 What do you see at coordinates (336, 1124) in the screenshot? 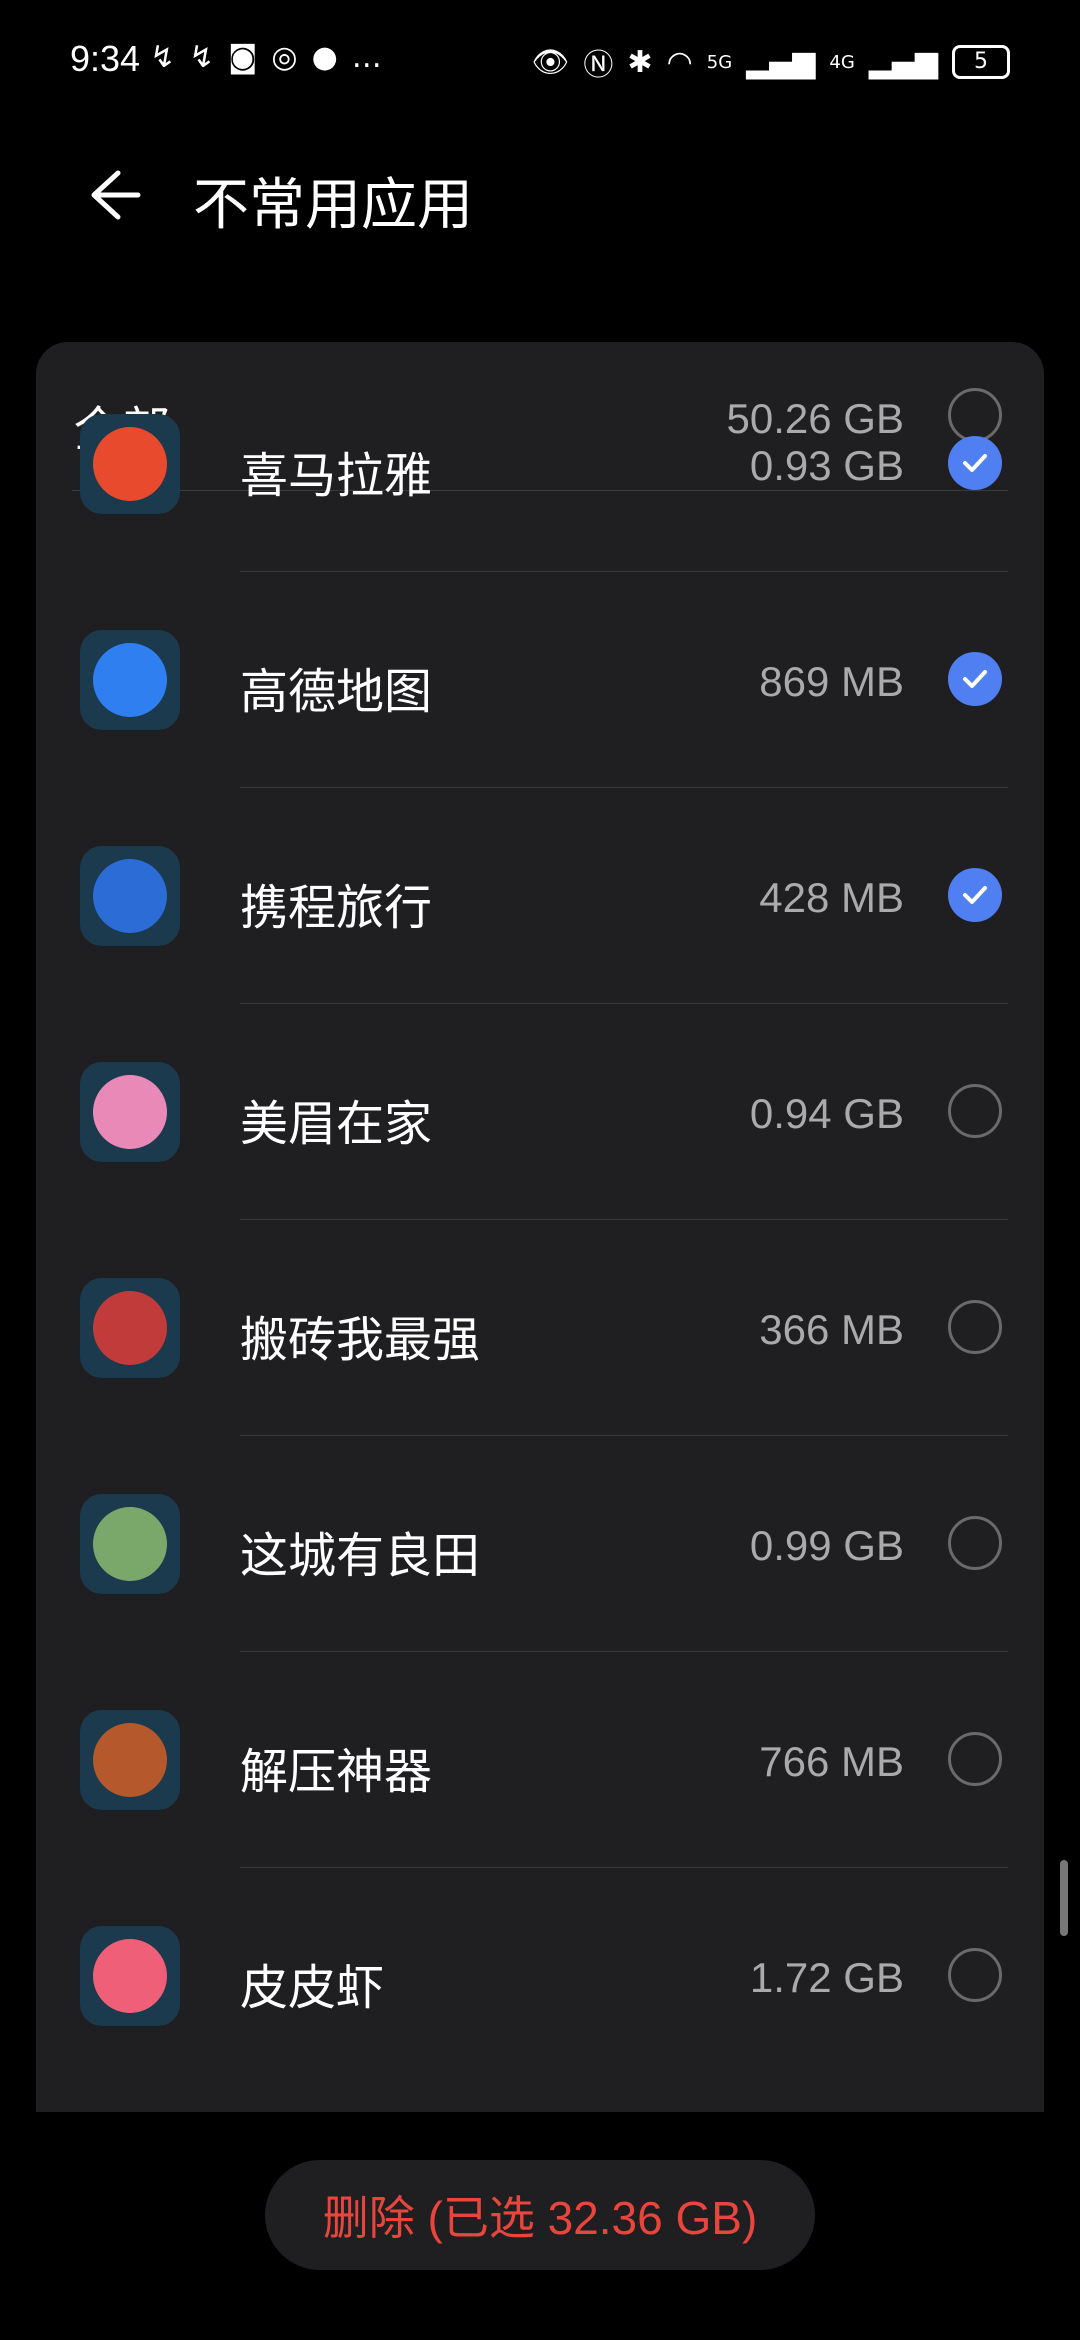
I see `app-name: 美眉在家` at bounding box center [336, 1124].